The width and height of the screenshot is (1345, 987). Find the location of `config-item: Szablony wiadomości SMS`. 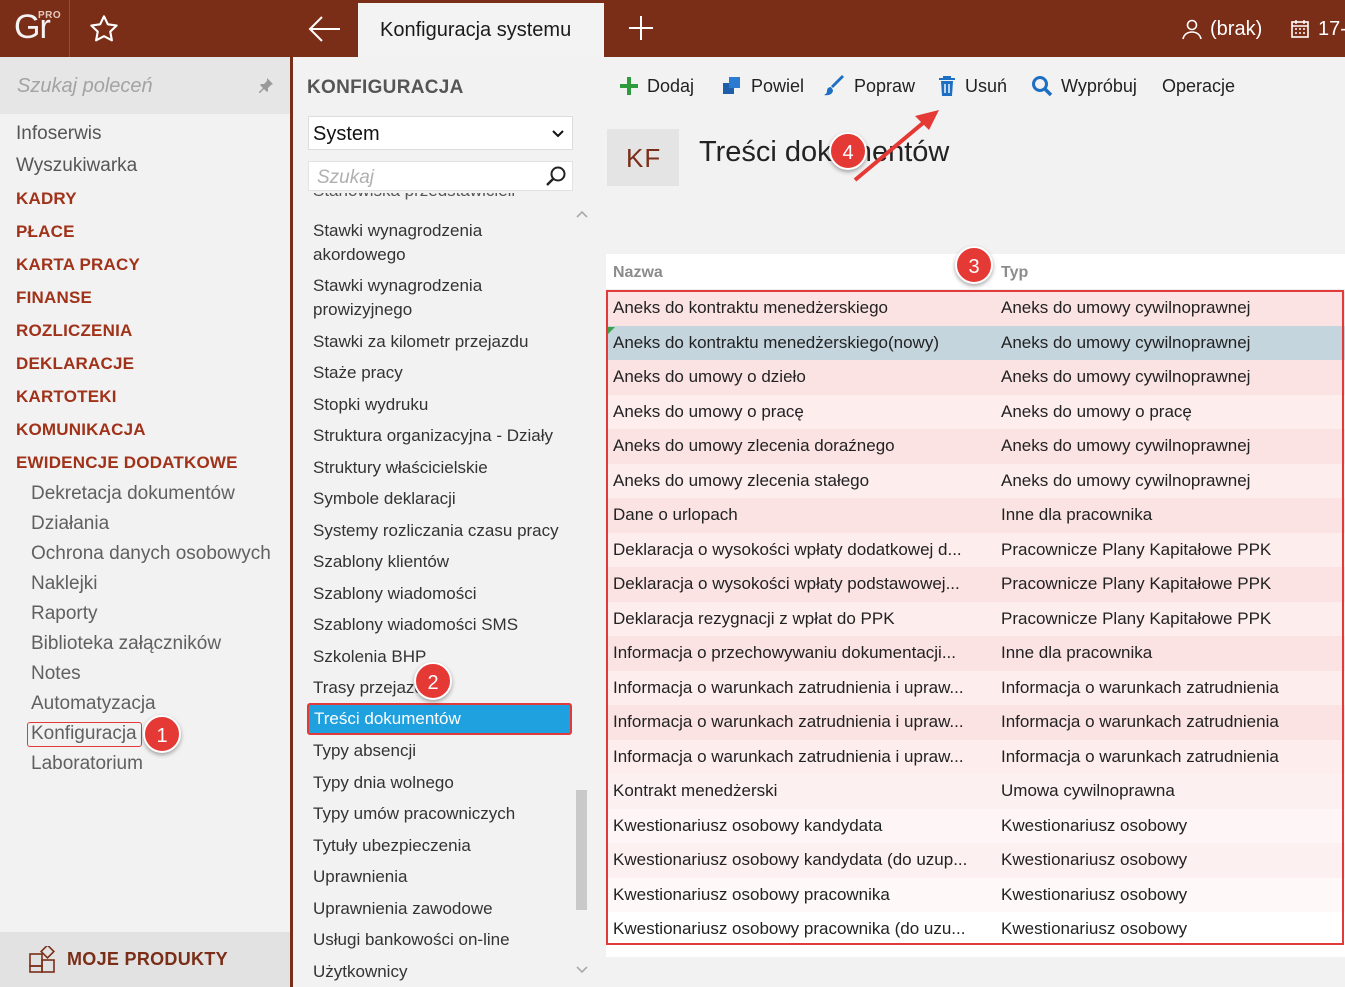

config-item: Szablony wiadomości SMS is located at coordinates (440, 625).